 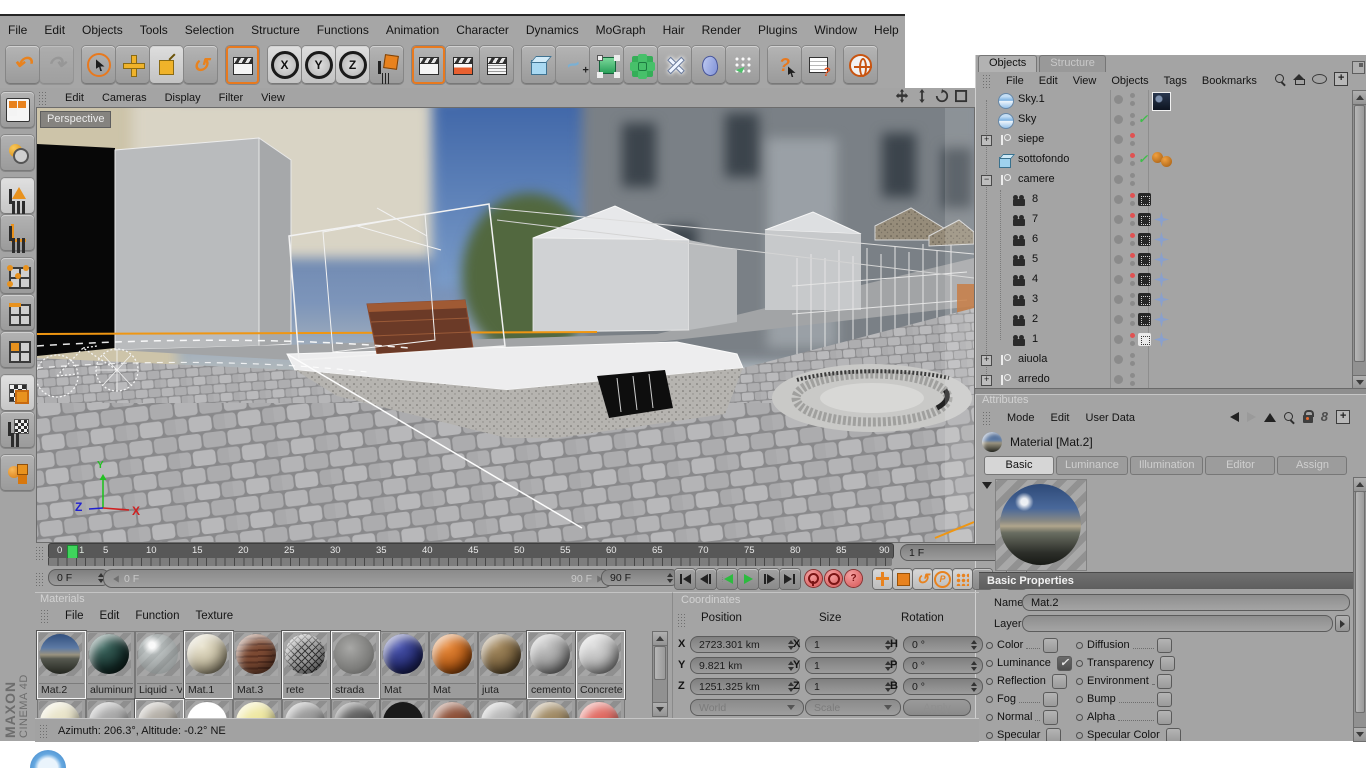 What do you see at coordinates (404, 665) in the screenshot?
I see `material-item: Mat` at bounding box center [404, 665].